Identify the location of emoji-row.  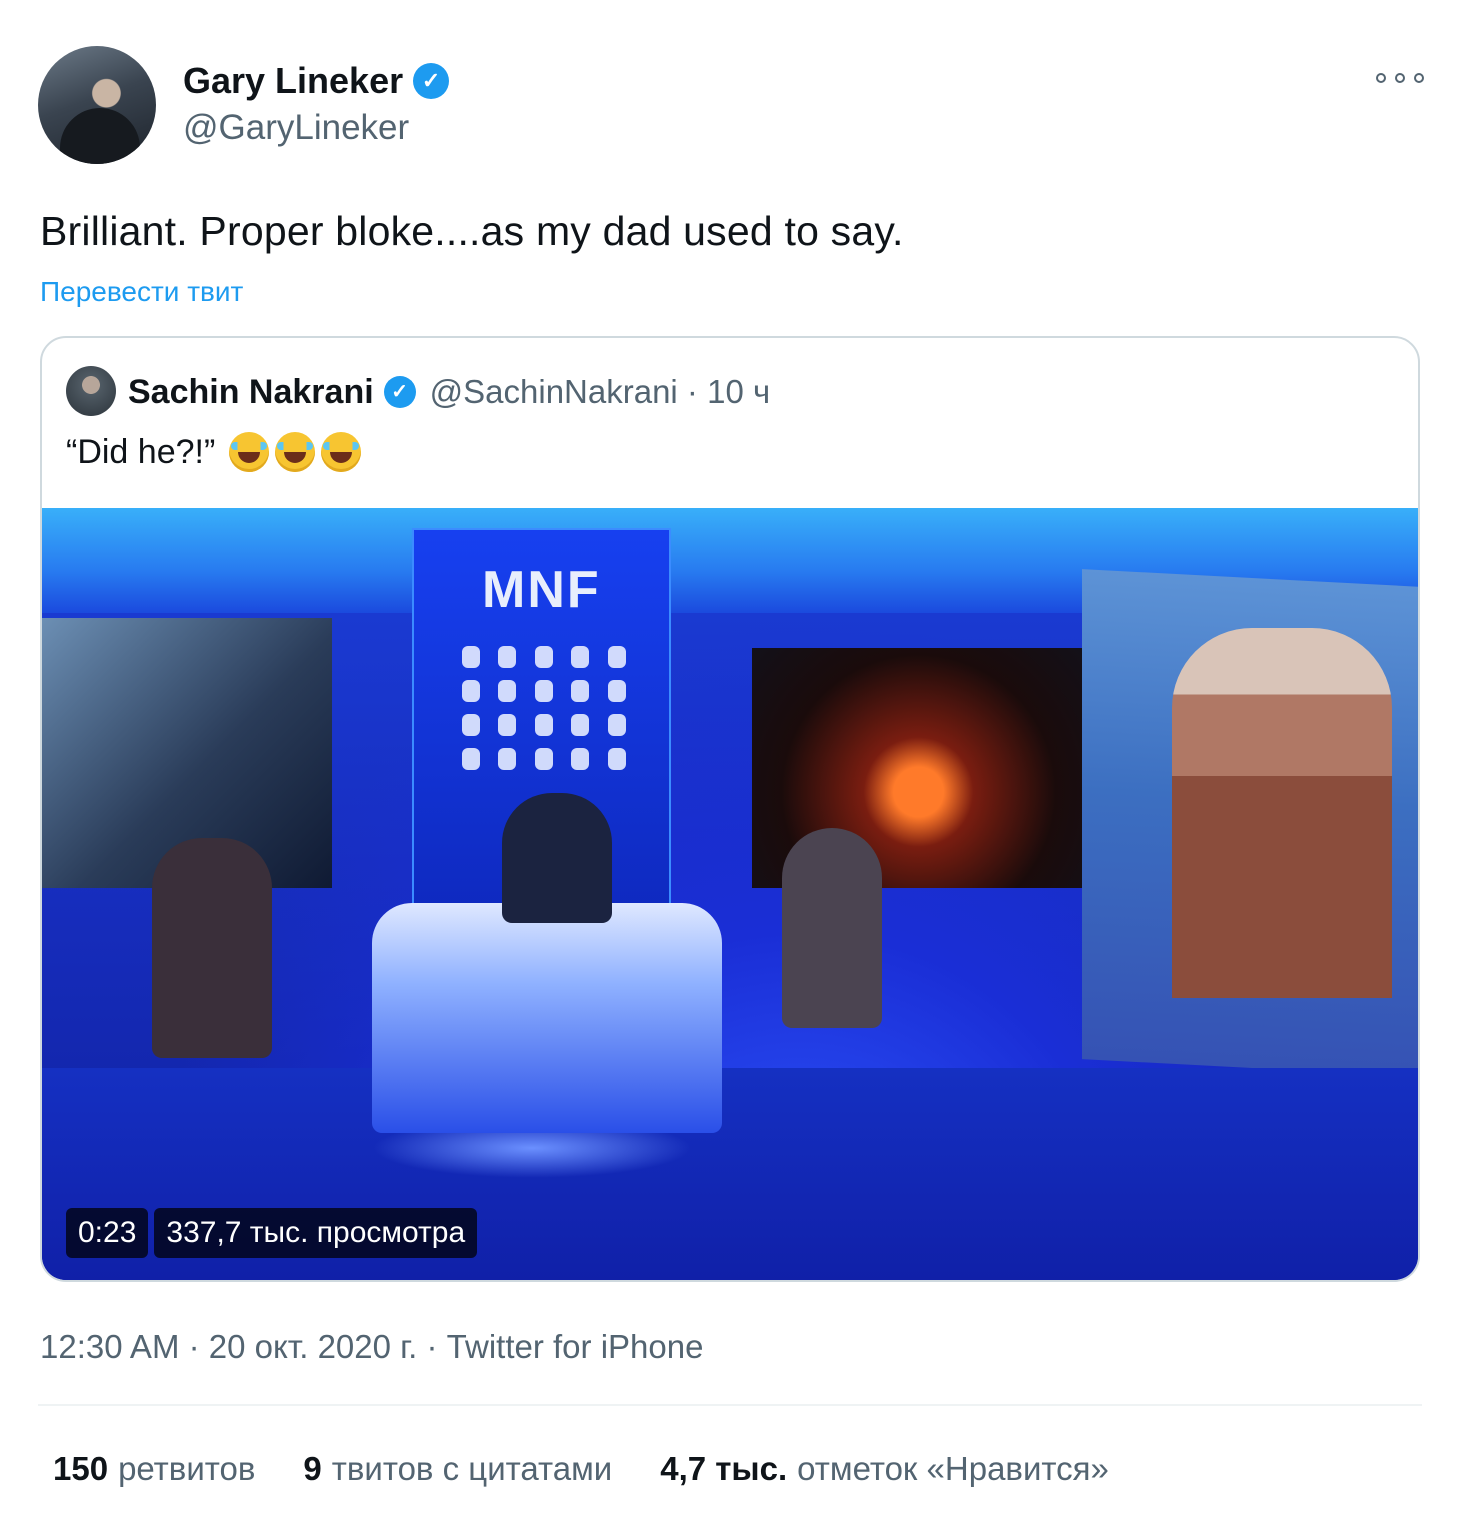
(295, 452).